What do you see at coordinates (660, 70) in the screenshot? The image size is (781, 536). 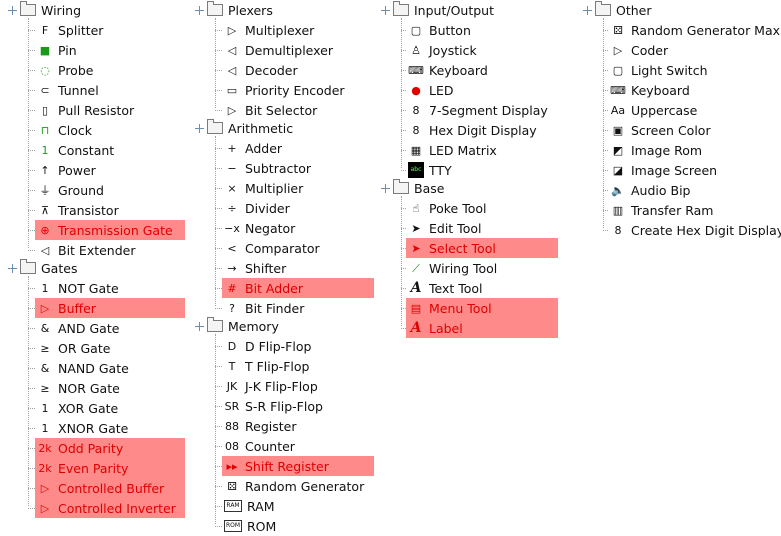 I see `tree-item-light-switch: ▢ Light Switch` at bounding box center [660, 70].